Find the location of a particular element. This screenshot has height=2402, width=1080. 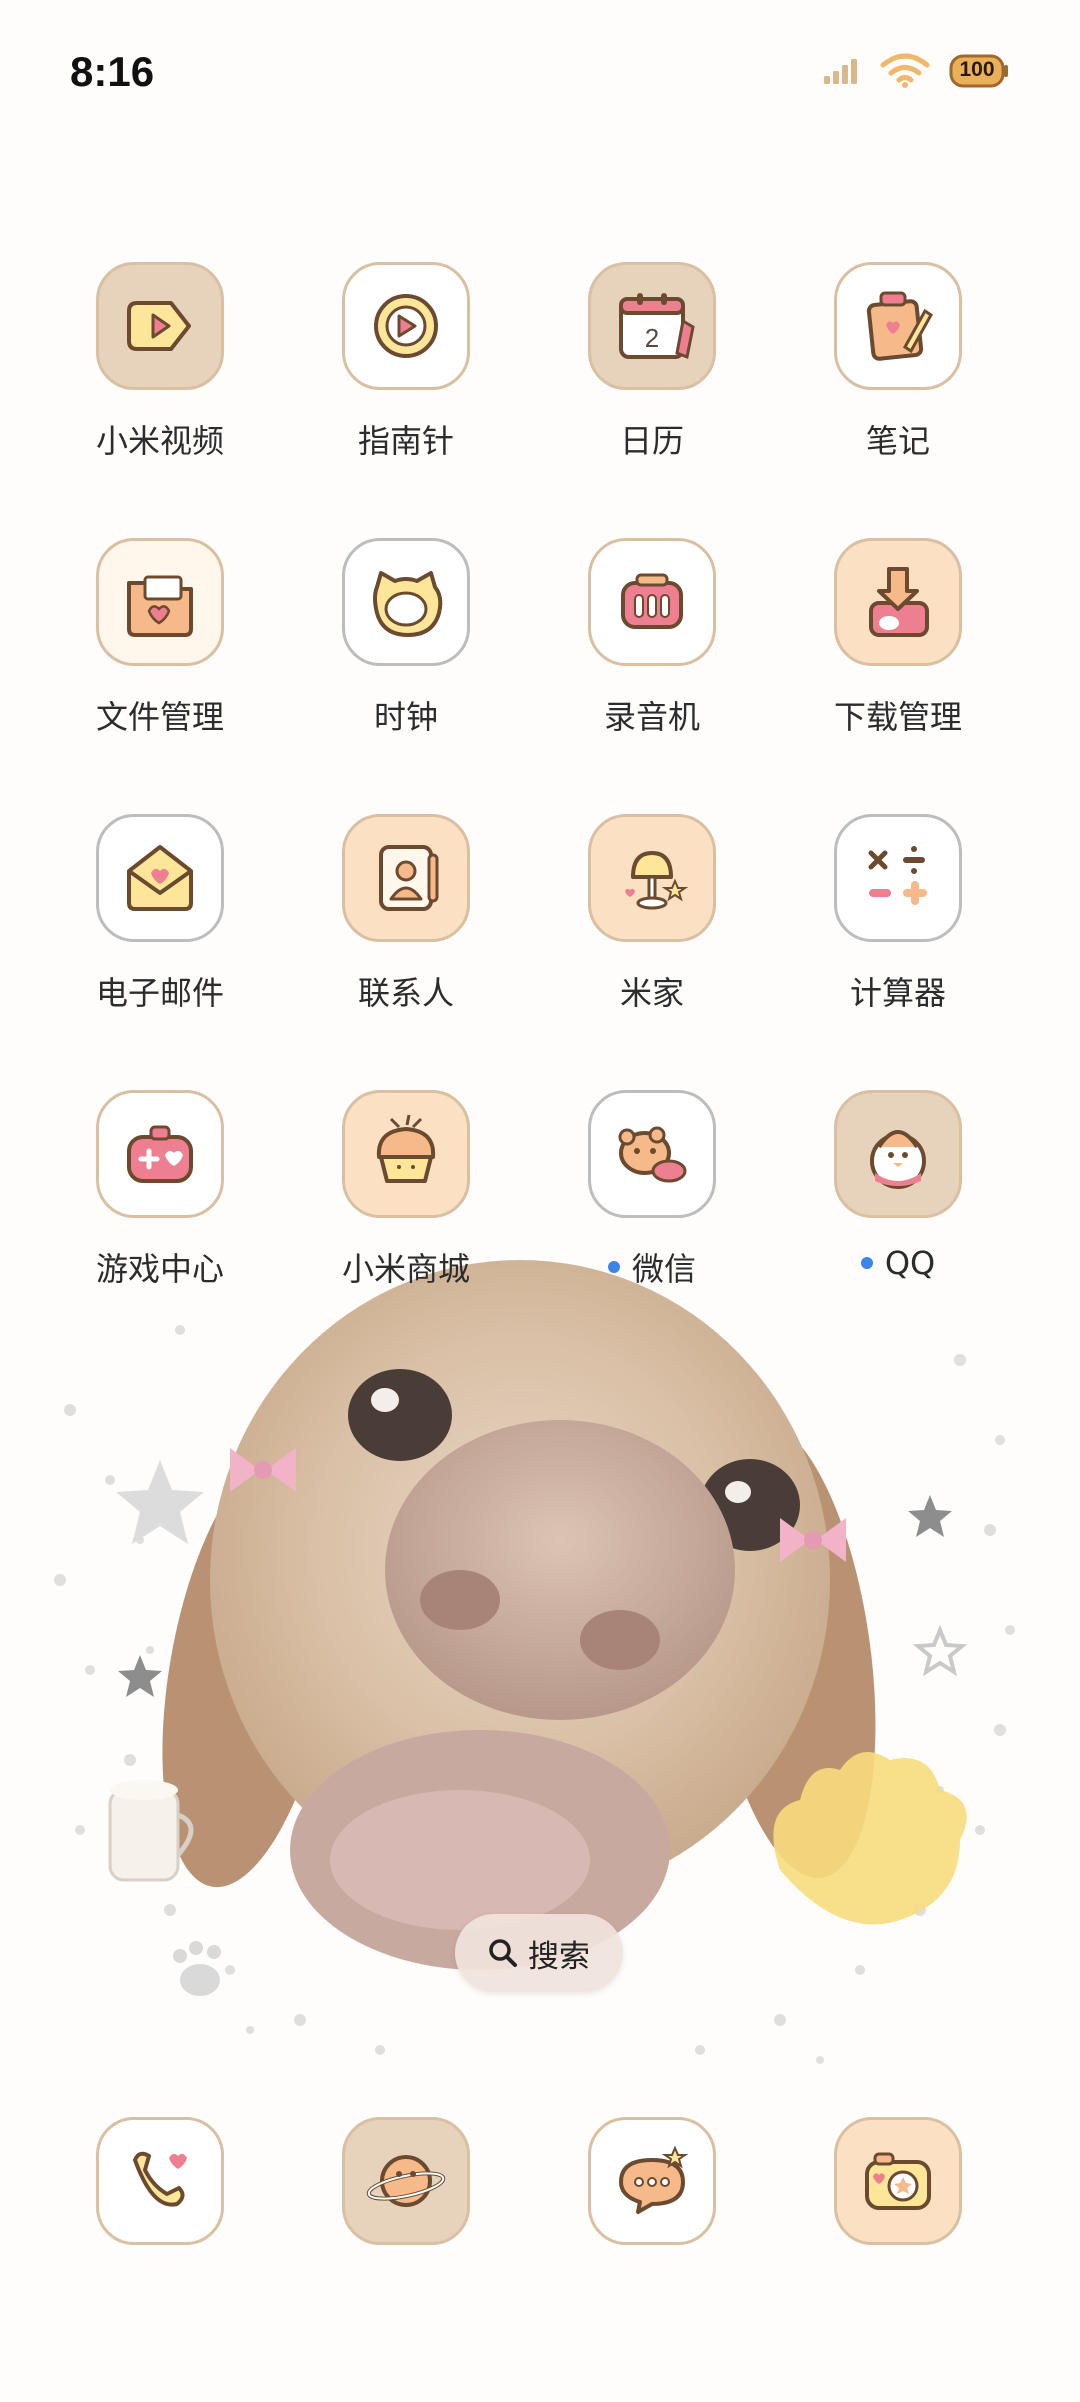

penguin-icon is located at coordinates (898, 1154).